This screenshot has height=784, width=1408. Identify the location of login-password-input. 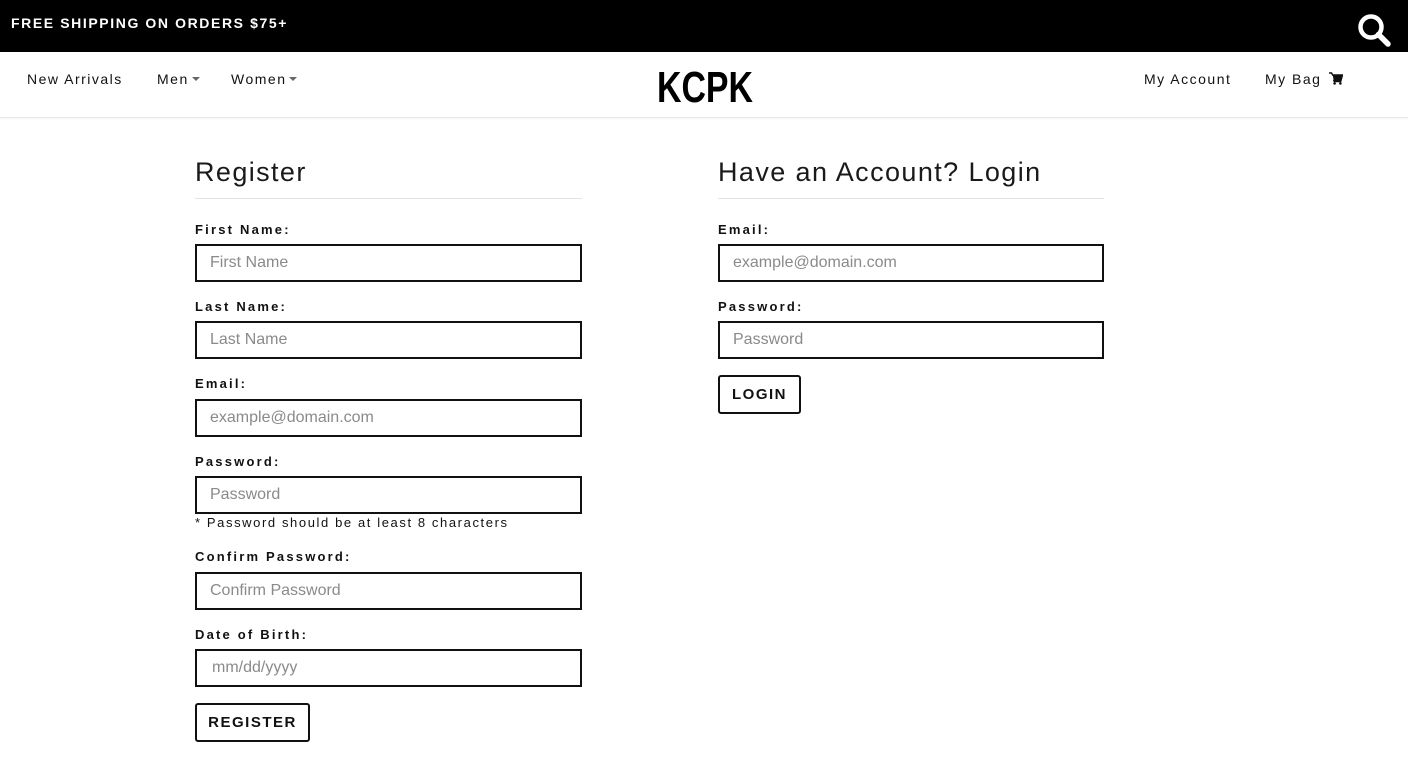
(911, 340).